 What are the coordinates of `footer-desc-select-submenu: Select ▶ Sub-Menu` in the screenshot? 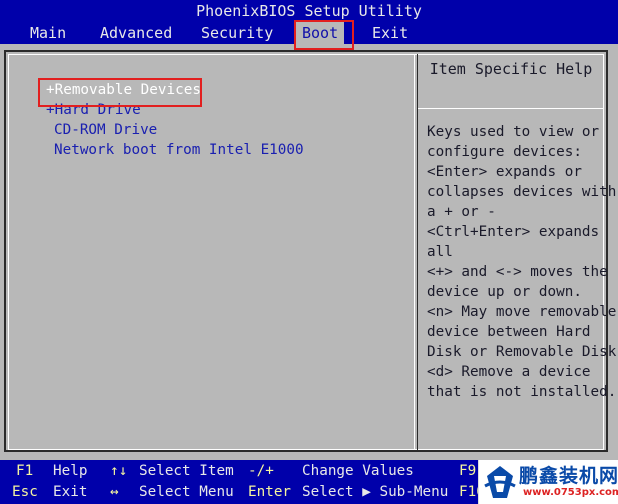 It's located at (375, 492).